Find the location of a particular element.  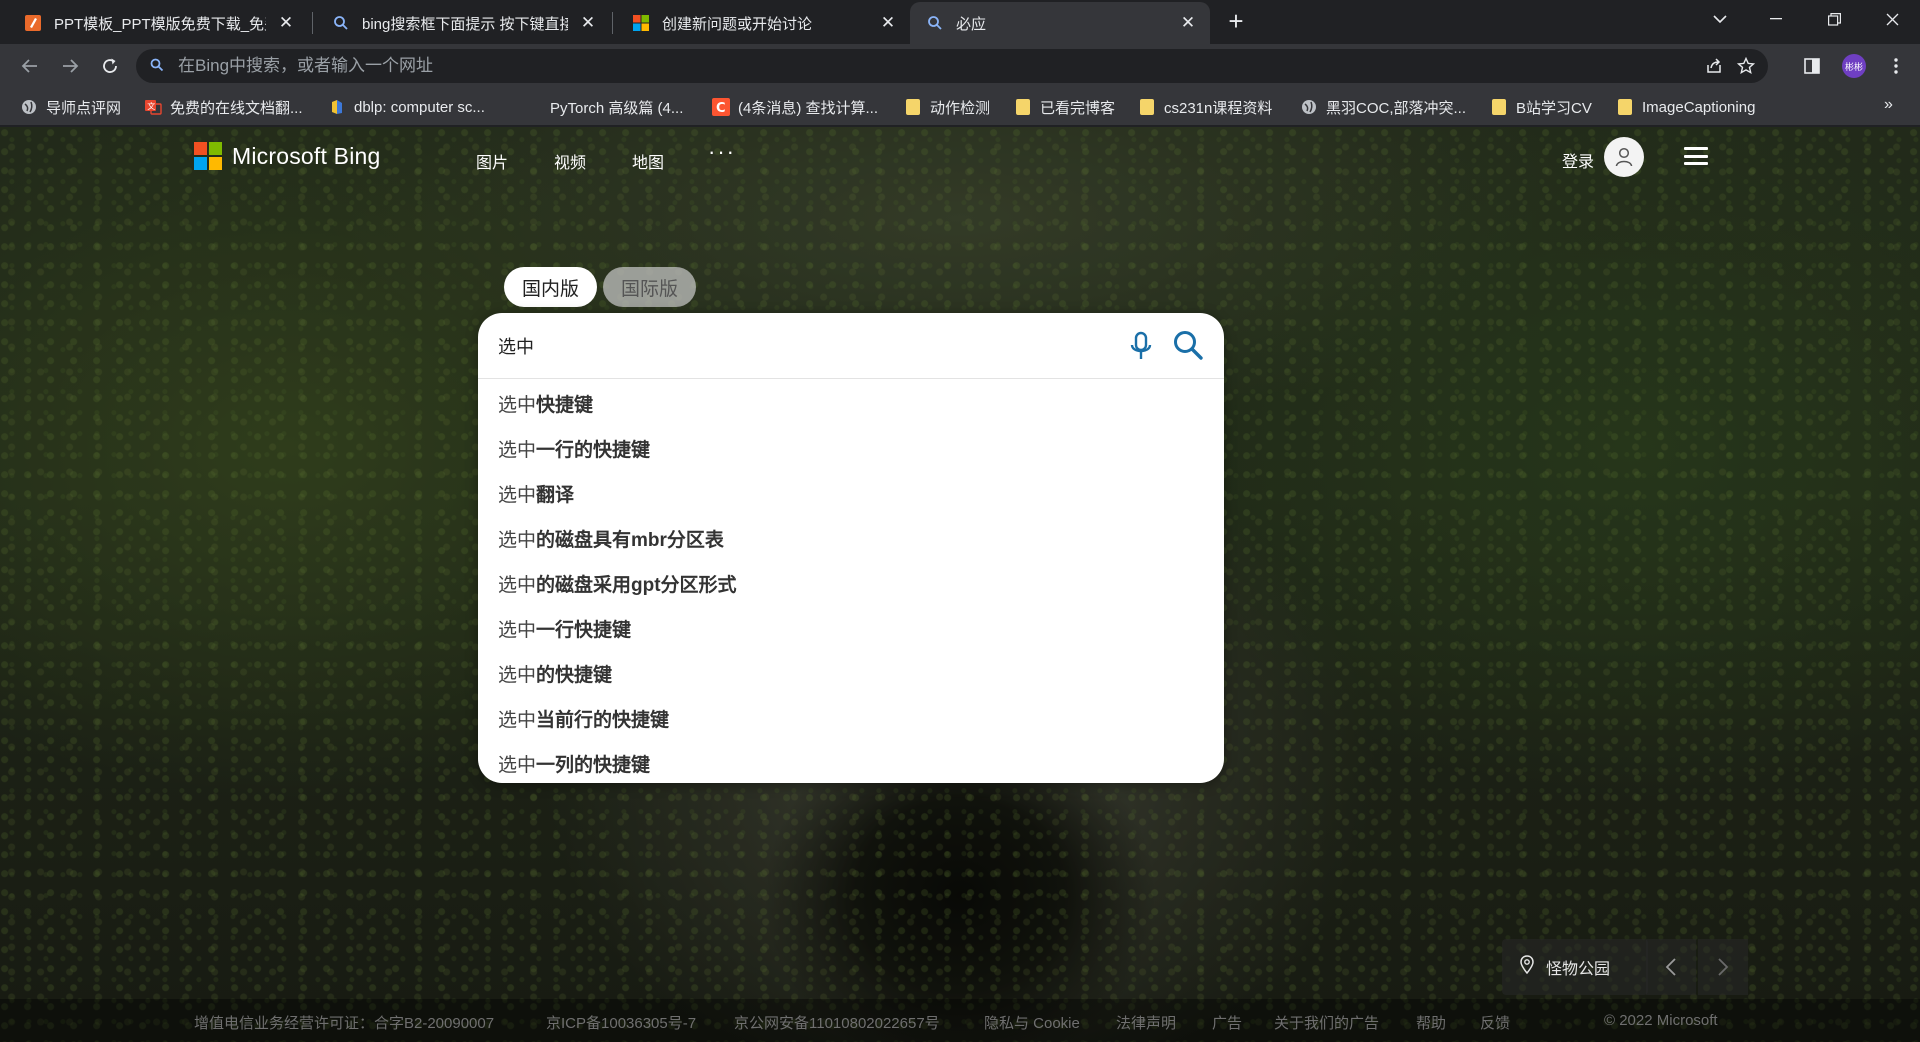

footer-feedback: 反馈 is located at coordinates (1495, 1022).